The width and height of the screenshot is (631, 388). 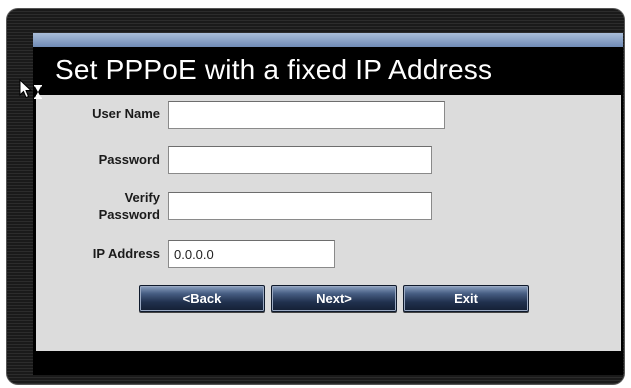 I want to click on verify-password-label-line1: Verify, so click(x=142, y=197).